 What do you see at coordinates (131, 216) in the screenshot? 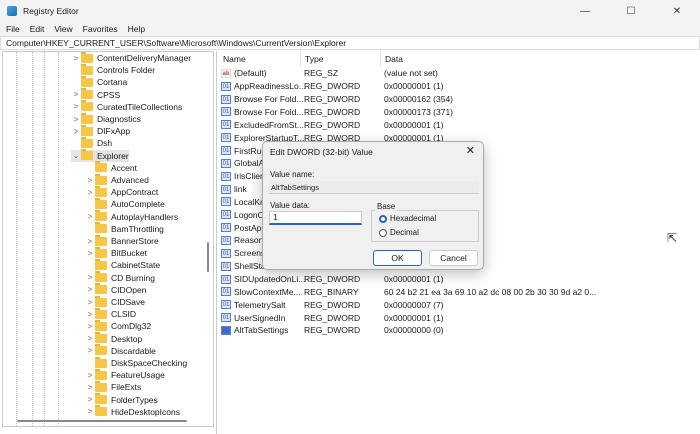
I see `tree-item: > AutoplayHandlers` at bounding box center [131, 216].